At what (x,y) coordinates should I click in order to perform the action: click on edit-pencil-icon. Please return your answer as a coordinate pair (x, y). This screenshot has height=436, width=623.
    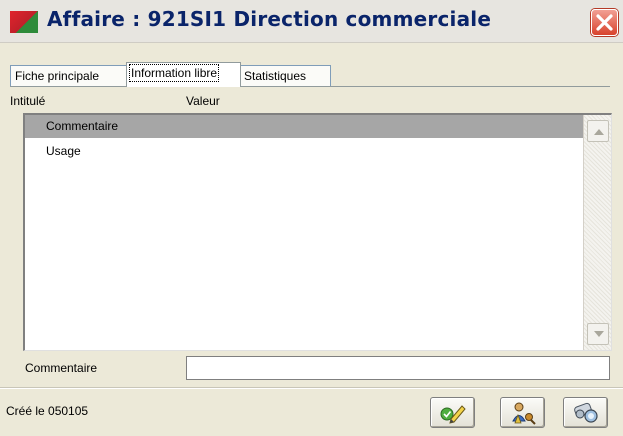
    Looking at the image, I should click on (453, 414).